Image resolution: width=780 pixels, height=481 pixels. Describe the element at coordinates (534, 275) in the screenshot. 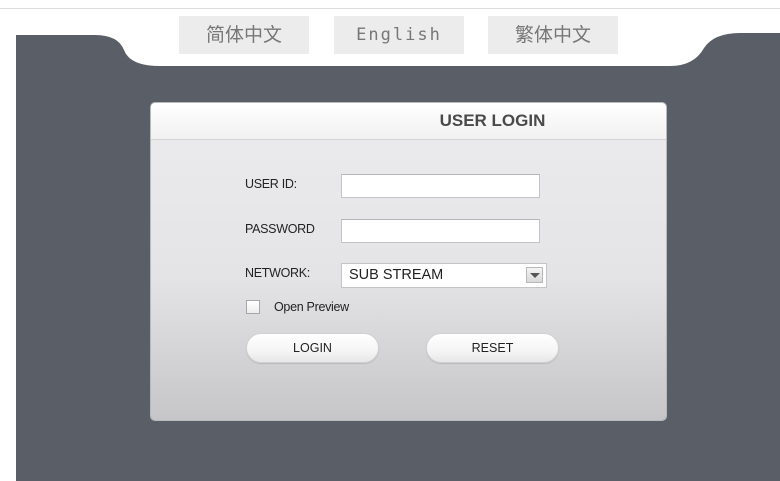

I see `chevron-down-icon` at that location.